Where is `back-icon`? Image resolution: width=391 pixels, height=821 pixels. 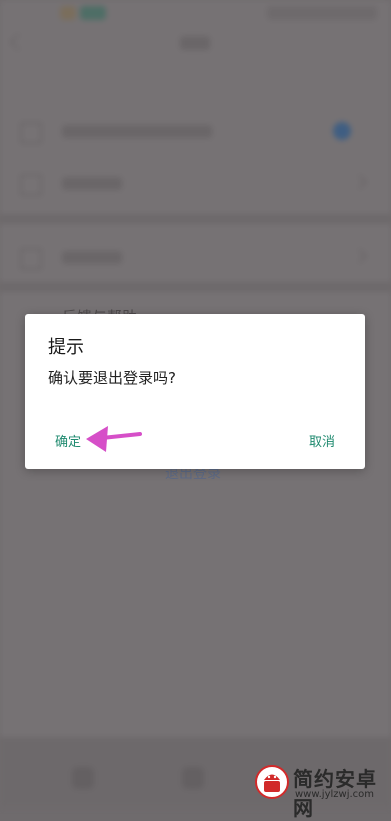 back-icon is located at coordinates (18, 42).